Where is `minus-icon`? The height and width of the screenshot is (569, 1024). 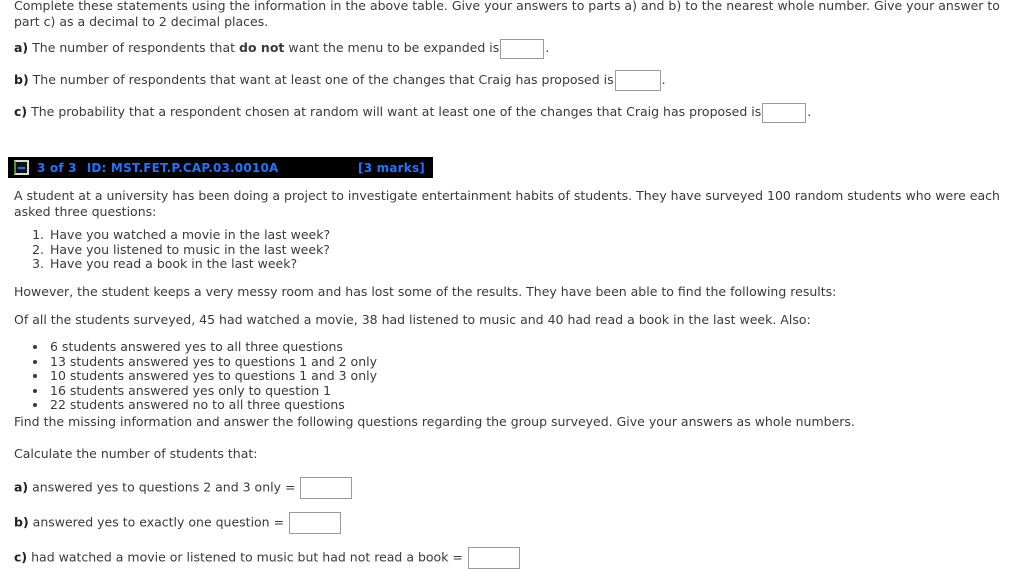
minus-icon is located at coordinates (21, 167).